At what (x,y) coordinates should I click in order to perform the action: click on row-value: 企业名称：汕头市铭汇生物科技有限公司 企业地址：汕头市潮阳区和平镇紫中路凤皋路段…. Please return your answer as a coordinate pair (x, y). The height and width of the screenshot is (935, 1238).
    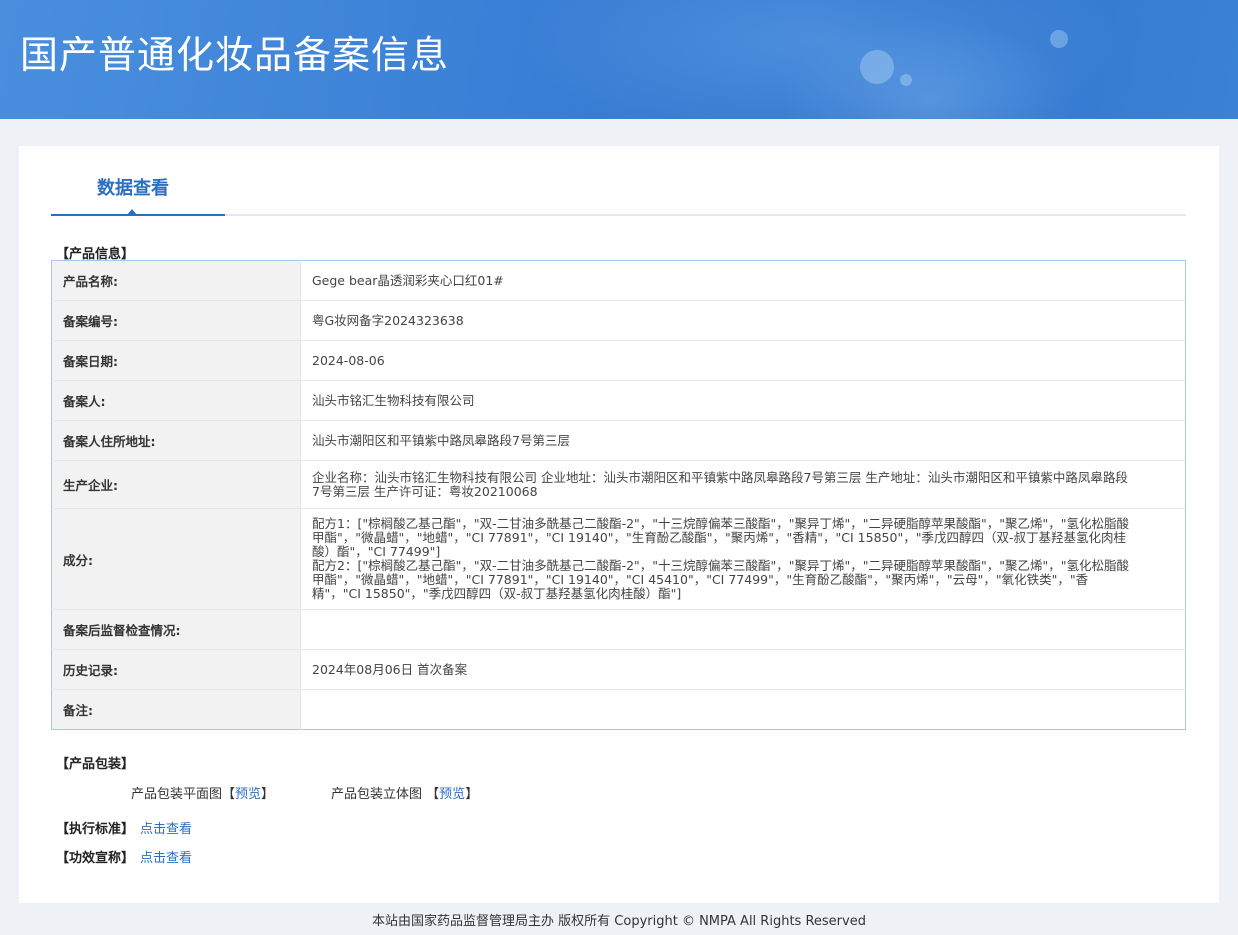
    Looking at the image, I should click on (743, 484).